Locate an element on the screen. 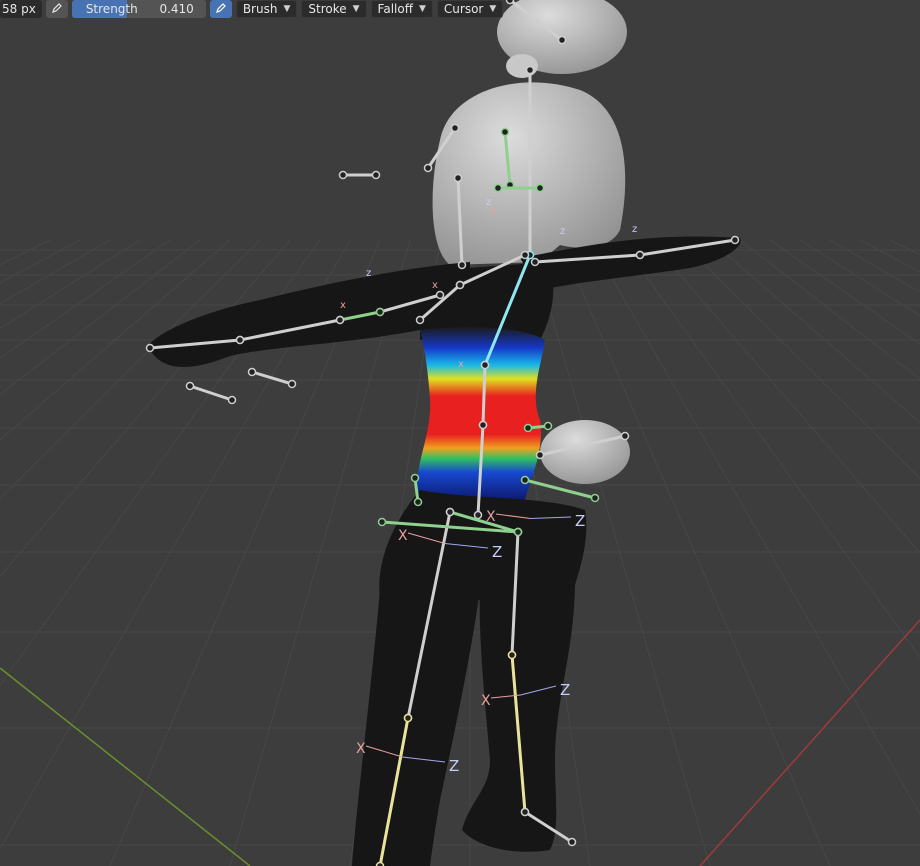 The height and width of the screenshot is (866, 920). falloff-menu-label: Falloff is located at coordinates (395, 9).